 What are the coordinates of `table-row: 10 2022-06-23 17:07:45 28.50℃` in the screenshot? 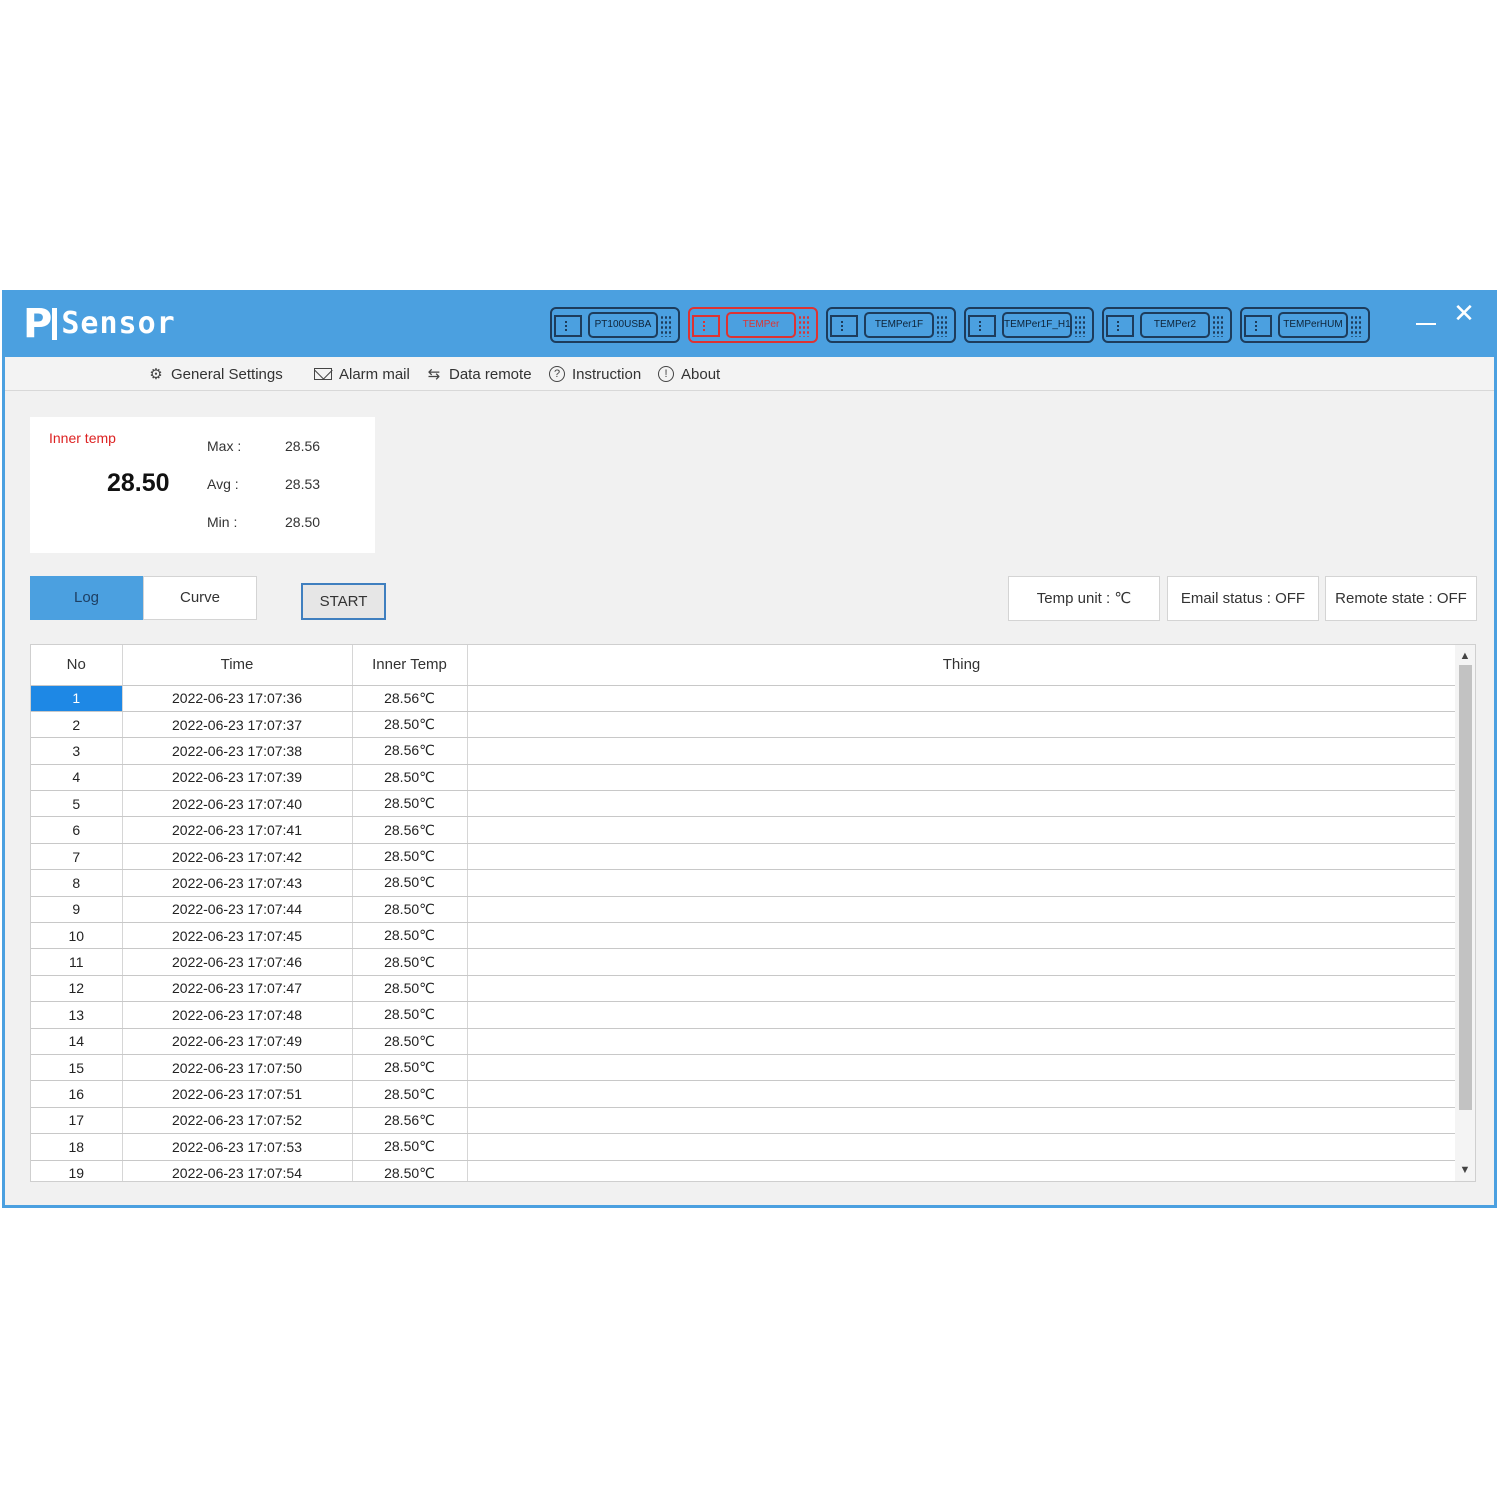 It's located at (744, 936).